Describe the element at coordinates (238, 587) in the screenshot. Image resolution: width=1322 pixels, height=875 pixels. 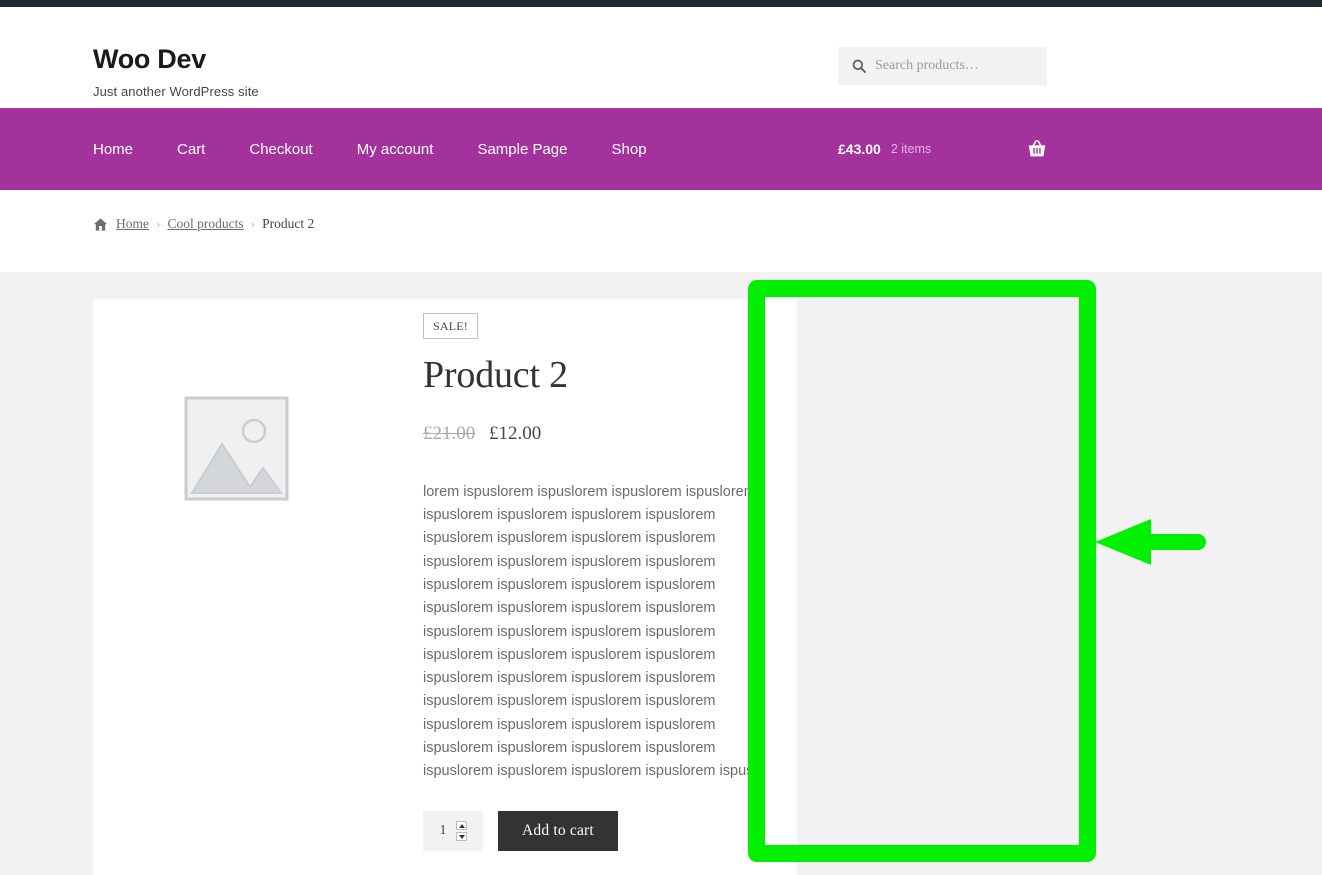
I see `product-gallery` at that location.